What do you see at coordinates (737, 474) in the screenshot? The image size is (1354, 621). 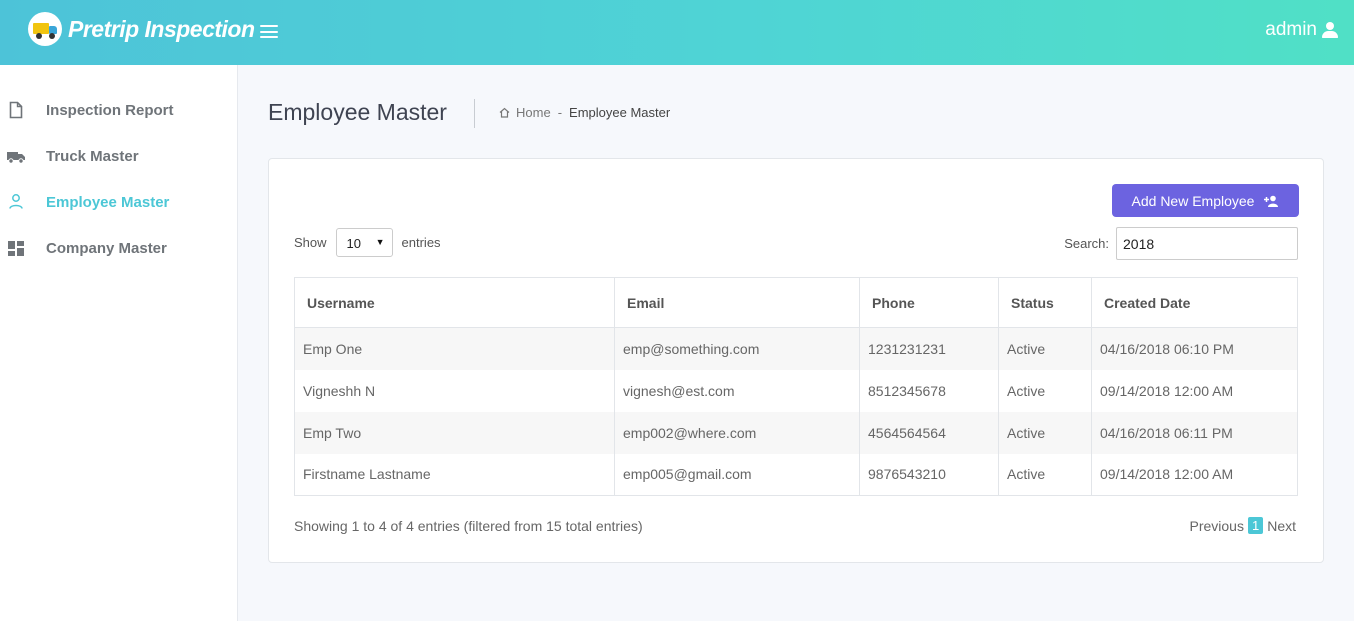 I see `cell-email: emp005@gmail.com` at bounding box center [737, 474].